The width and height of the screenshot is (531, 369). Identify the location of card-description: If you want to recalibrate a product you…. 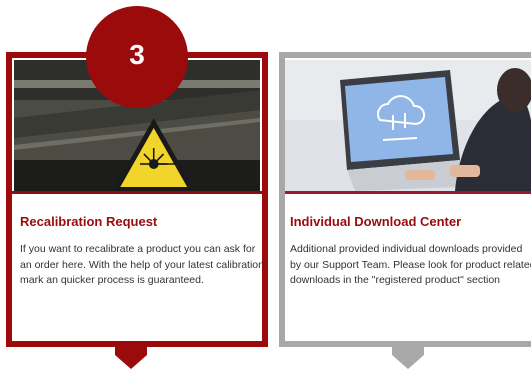
(142, 264).